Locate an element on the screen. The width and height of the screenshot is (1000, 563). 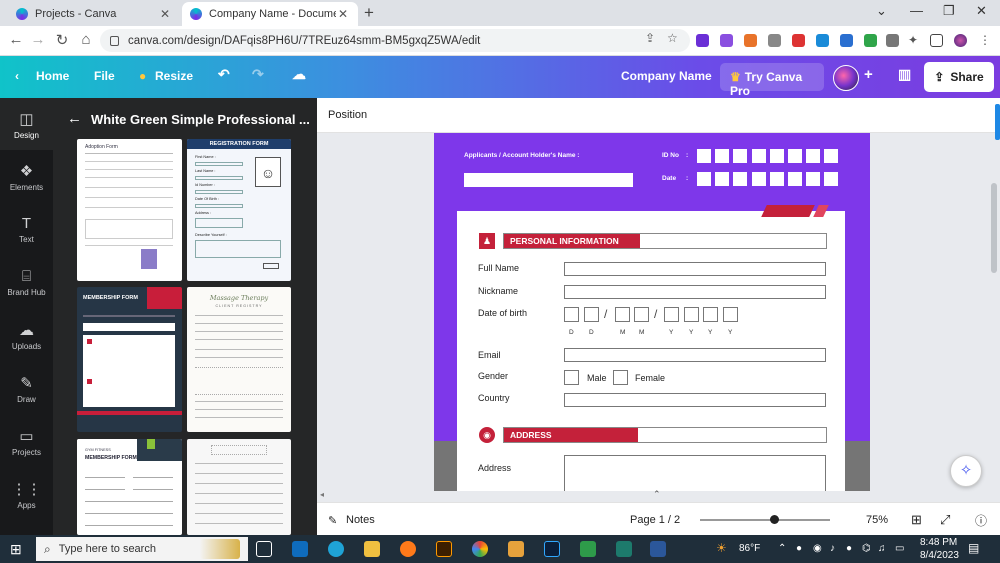
browser-menu-icon: ⋮ is located at coordinates (985, 40).